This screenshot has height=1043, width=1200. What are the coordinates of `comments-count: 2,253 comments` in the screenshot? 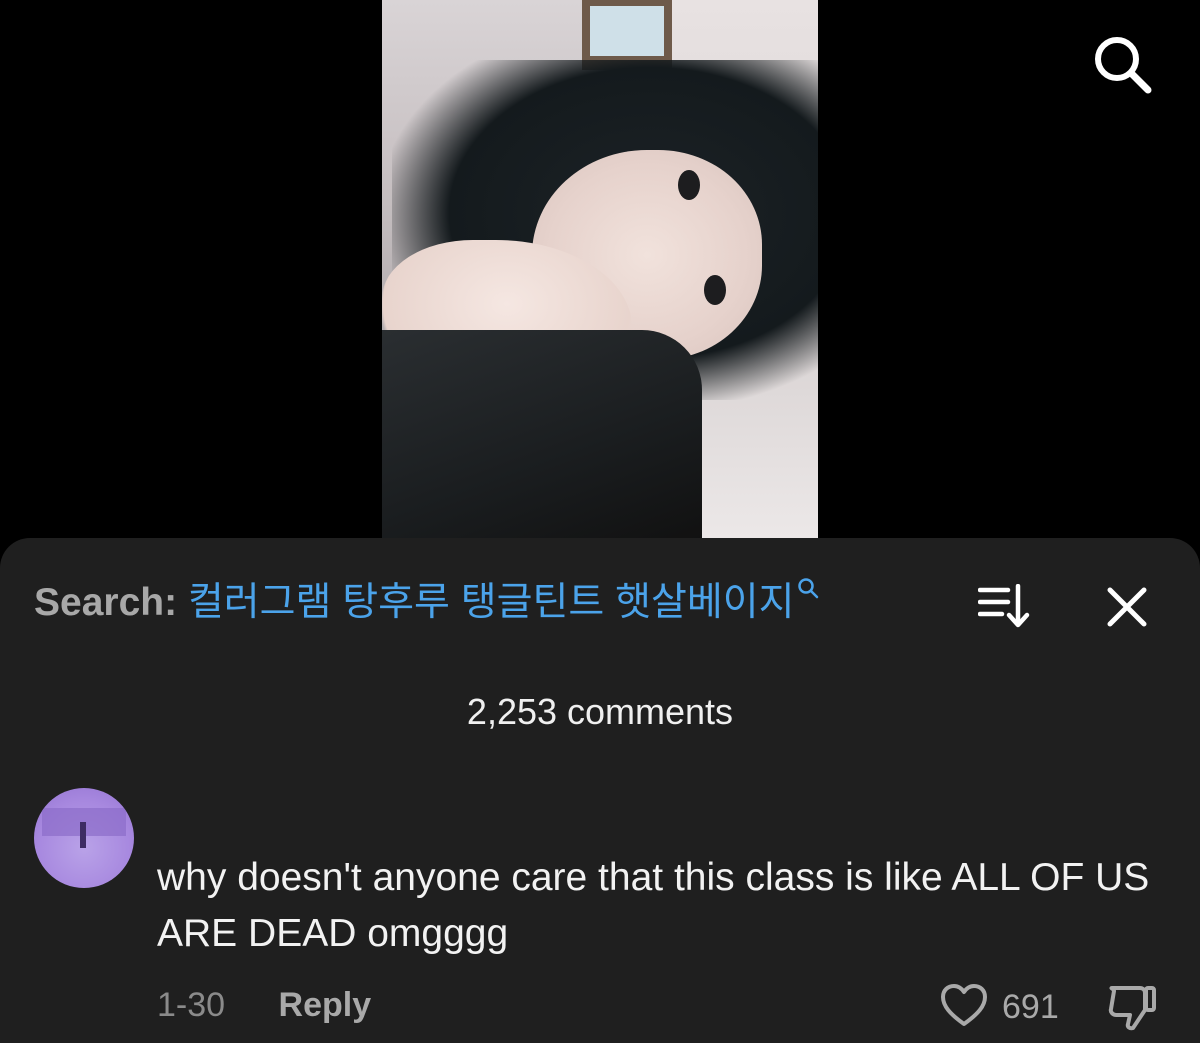 It's located at (600, 711).